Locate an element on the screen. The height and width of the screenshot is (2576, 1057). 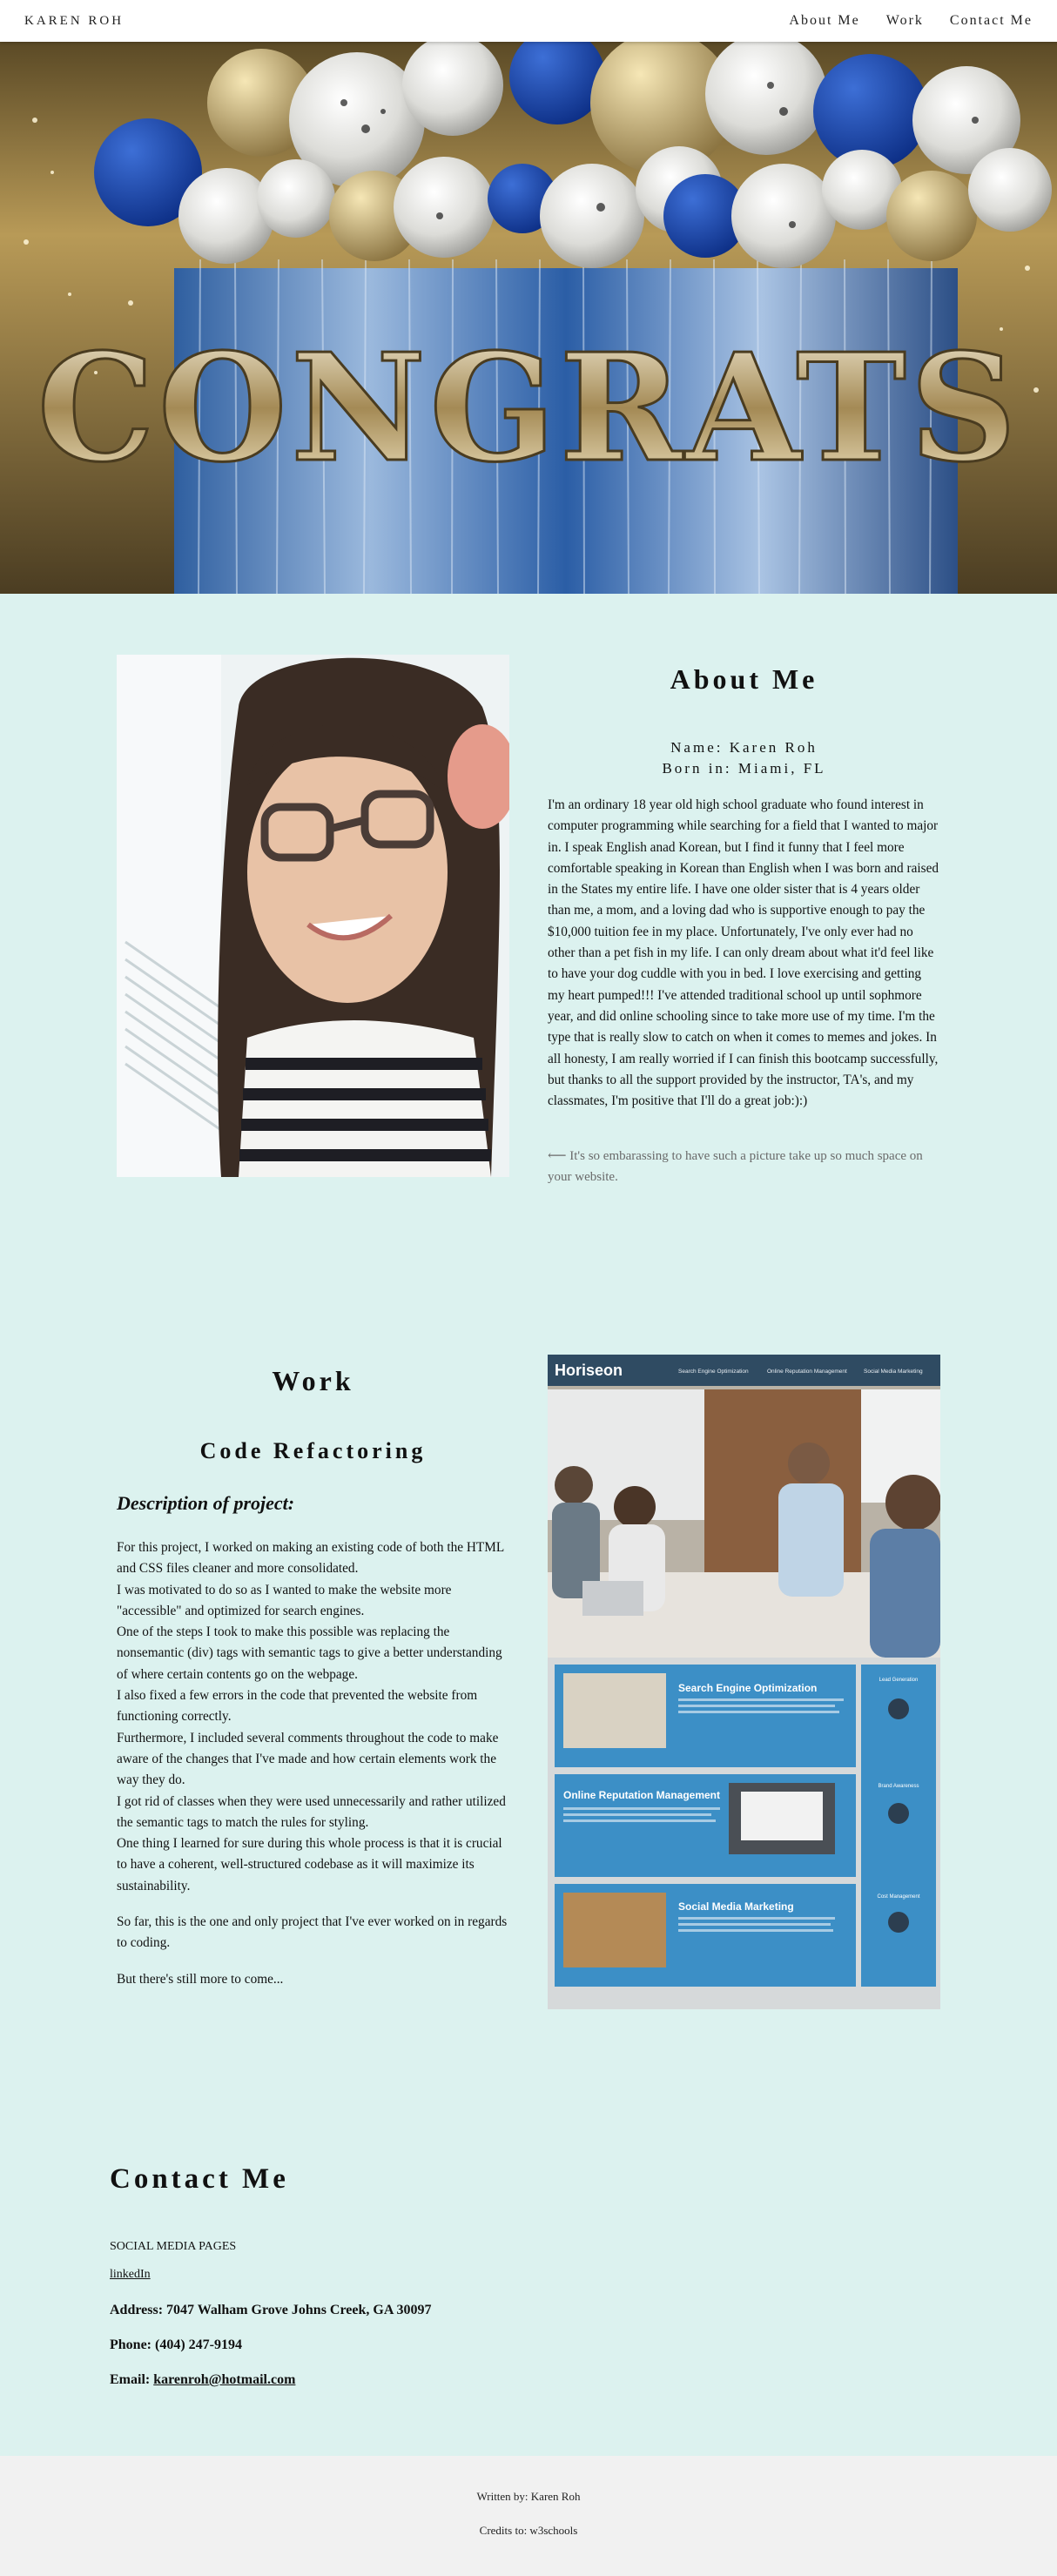
horiseon-card-seo: Search Engine Optimization is located at coordinates (747, 1688).